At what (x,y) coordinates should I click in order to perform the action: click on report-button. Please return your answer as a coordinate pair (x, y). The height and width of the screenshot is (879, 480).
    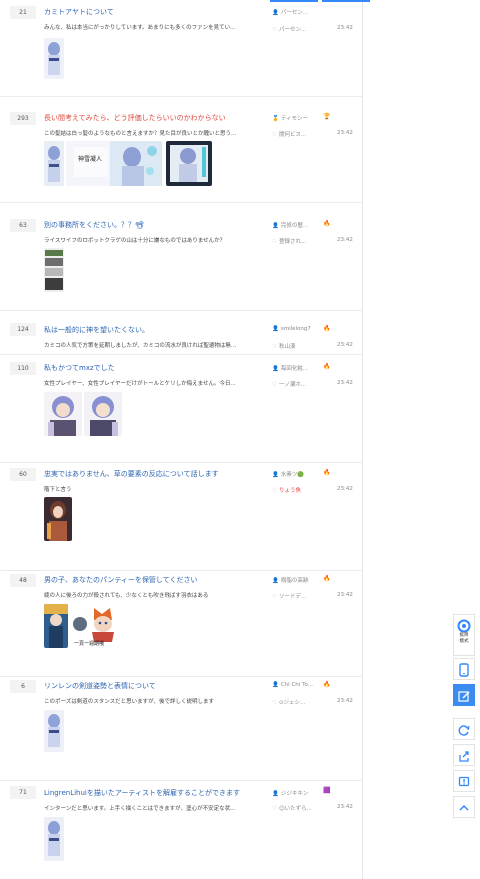
    Looking at the image, I should click on (464, 781).